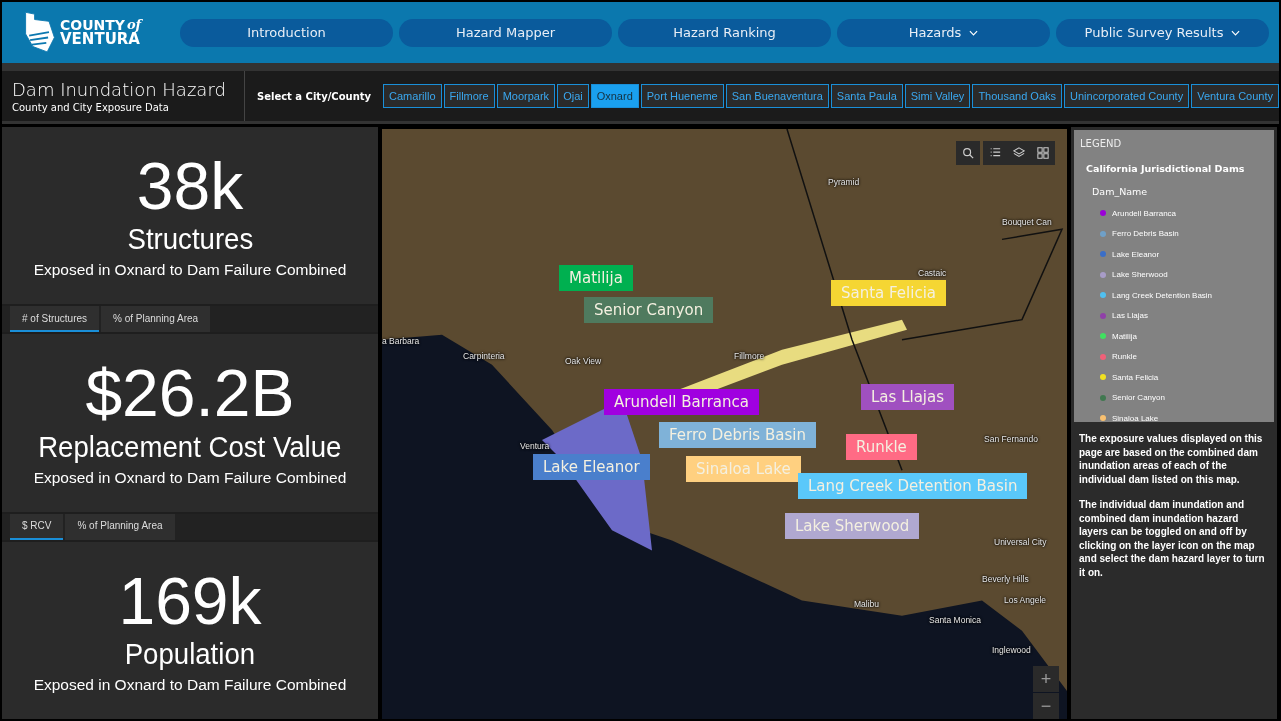 Image resolution: width=1281 pixels, height=721 pixels. Describe the element at coordinates (1136, 254) in the screenshot. I see `legend-label: Lake Eleanor` at that location.